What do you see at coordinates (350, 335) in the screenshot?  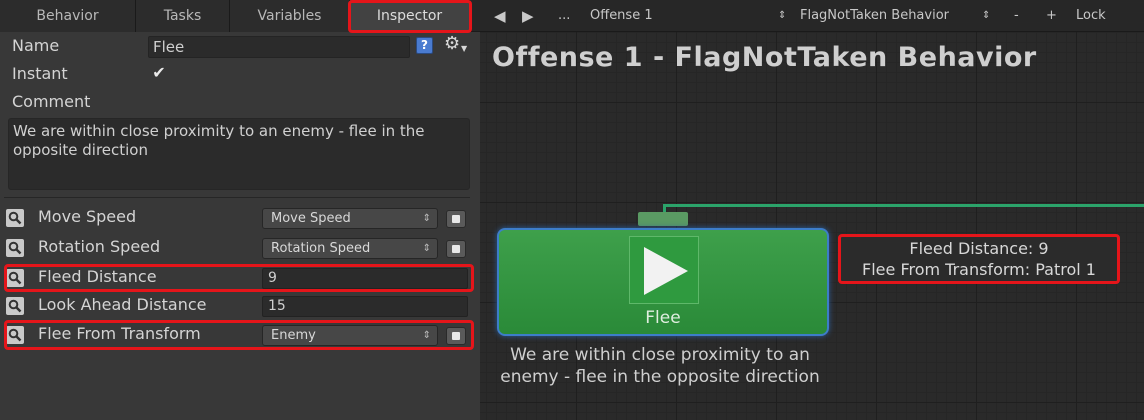 I see `flee-from-transform-dropdown: Enemy ⇕` at bounding box center [350, 335].